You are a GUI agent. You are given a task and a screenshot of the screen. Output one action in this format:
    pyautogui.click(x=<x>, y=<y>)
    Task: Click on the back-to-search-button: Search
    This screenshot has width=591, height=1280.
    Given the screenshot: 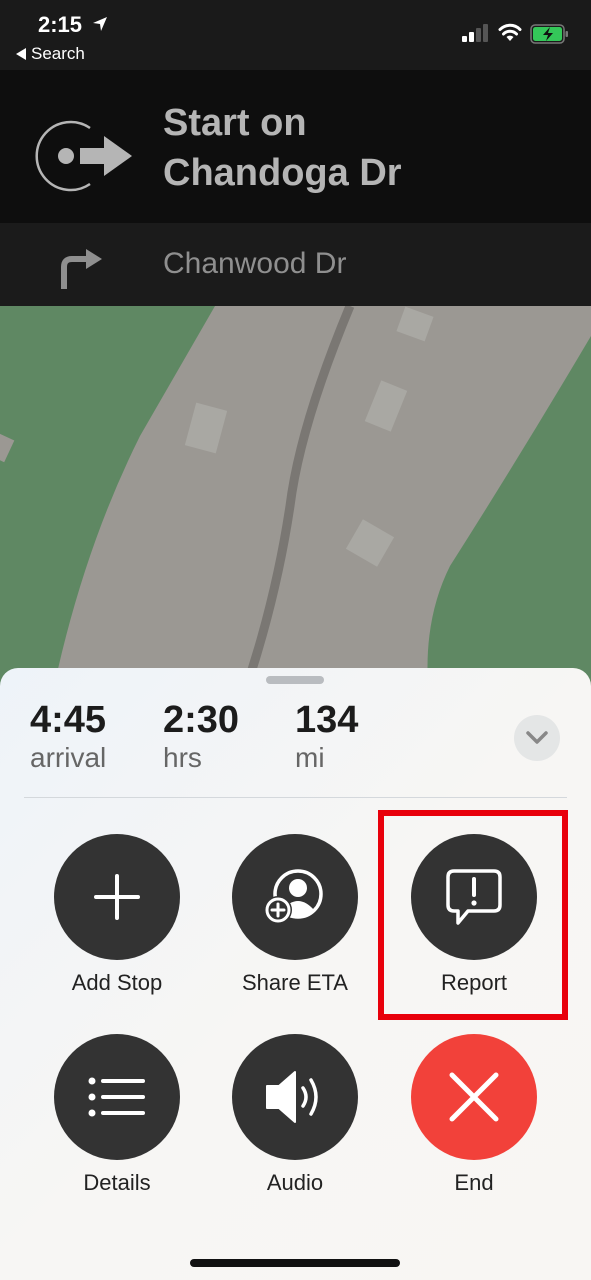 What is the action you would take?
    pyautogui.click(x=50, y=54)
    